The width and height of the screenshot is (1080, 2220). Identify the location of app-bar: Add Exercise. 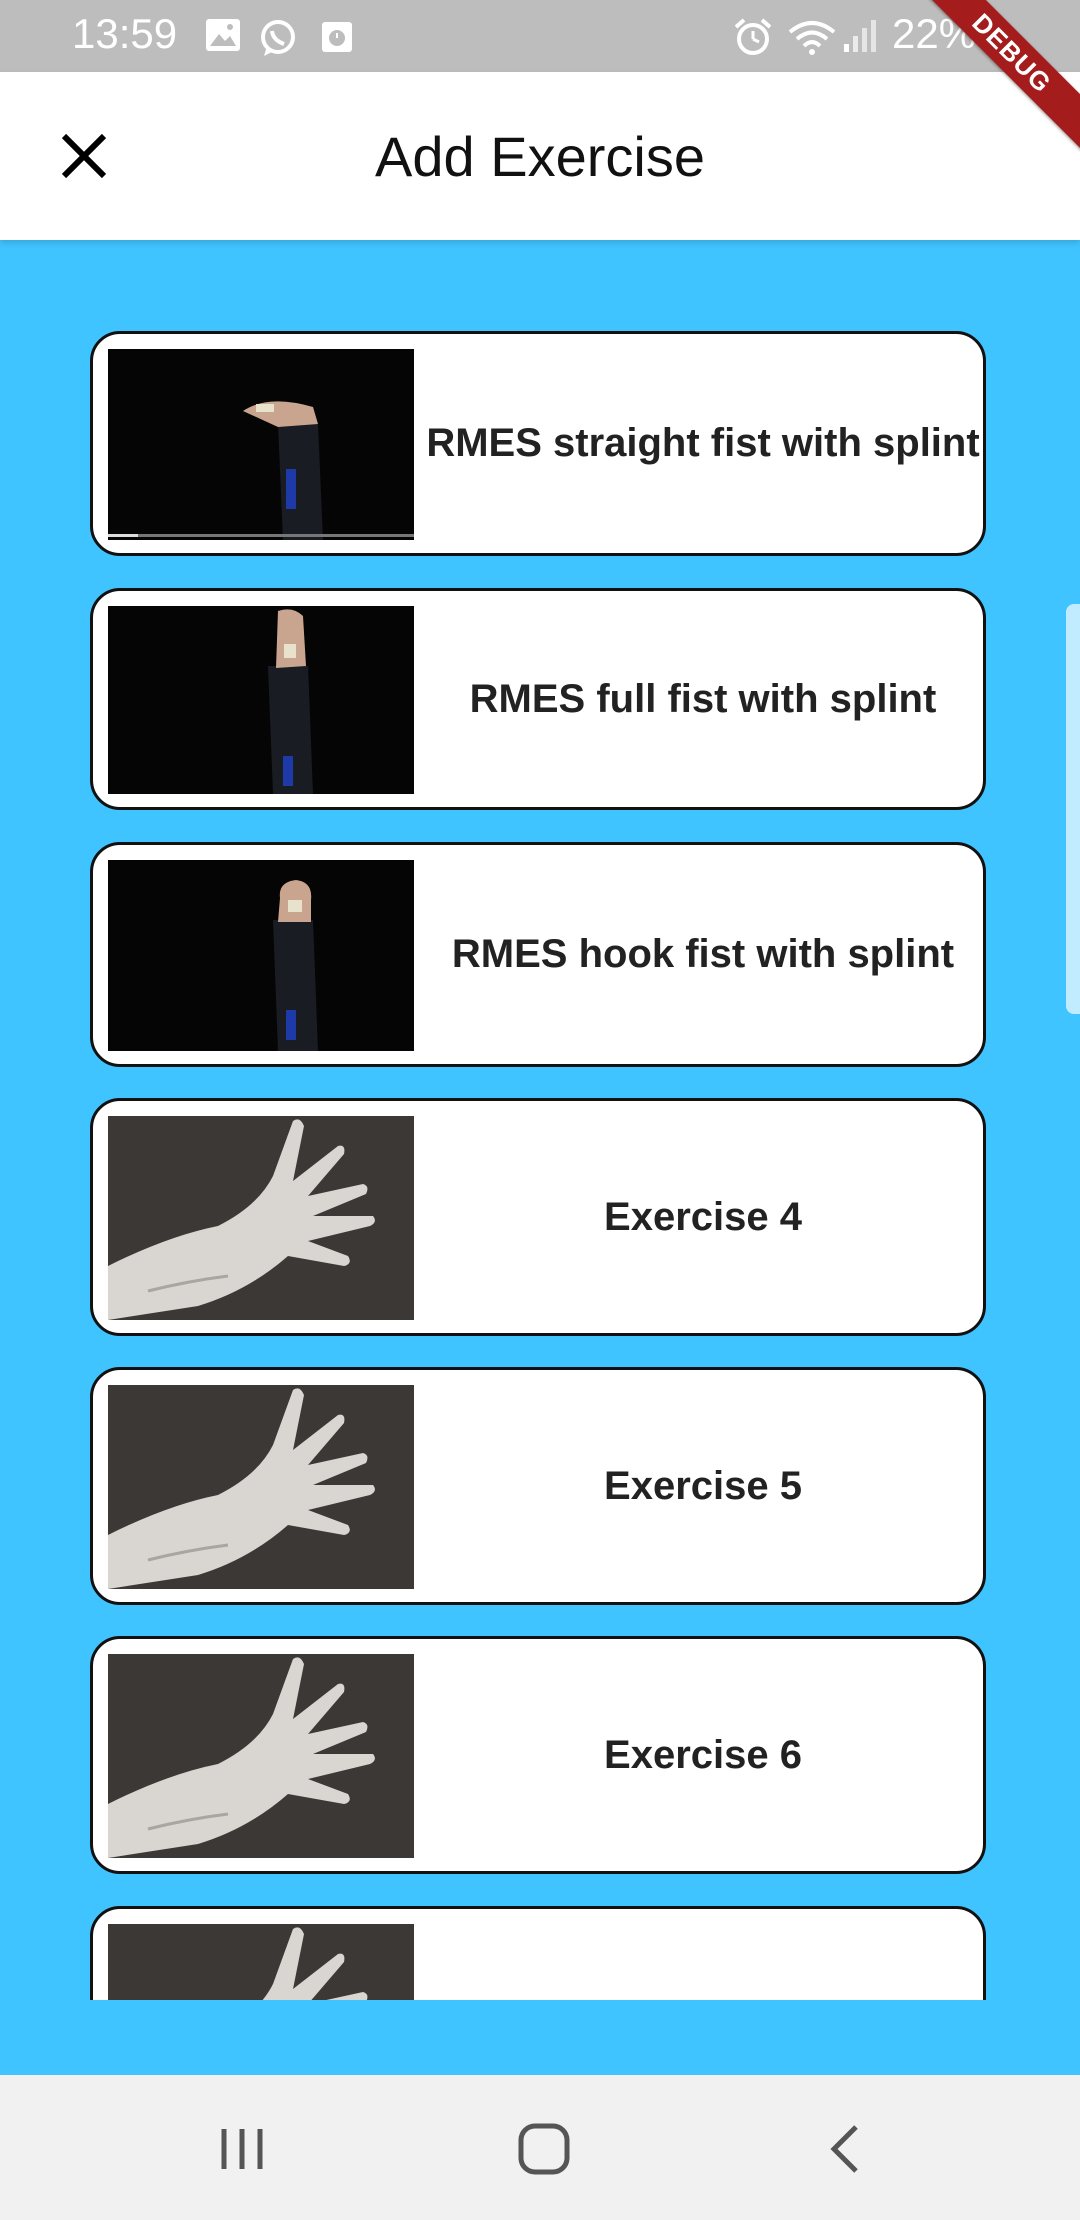
(540, 156).